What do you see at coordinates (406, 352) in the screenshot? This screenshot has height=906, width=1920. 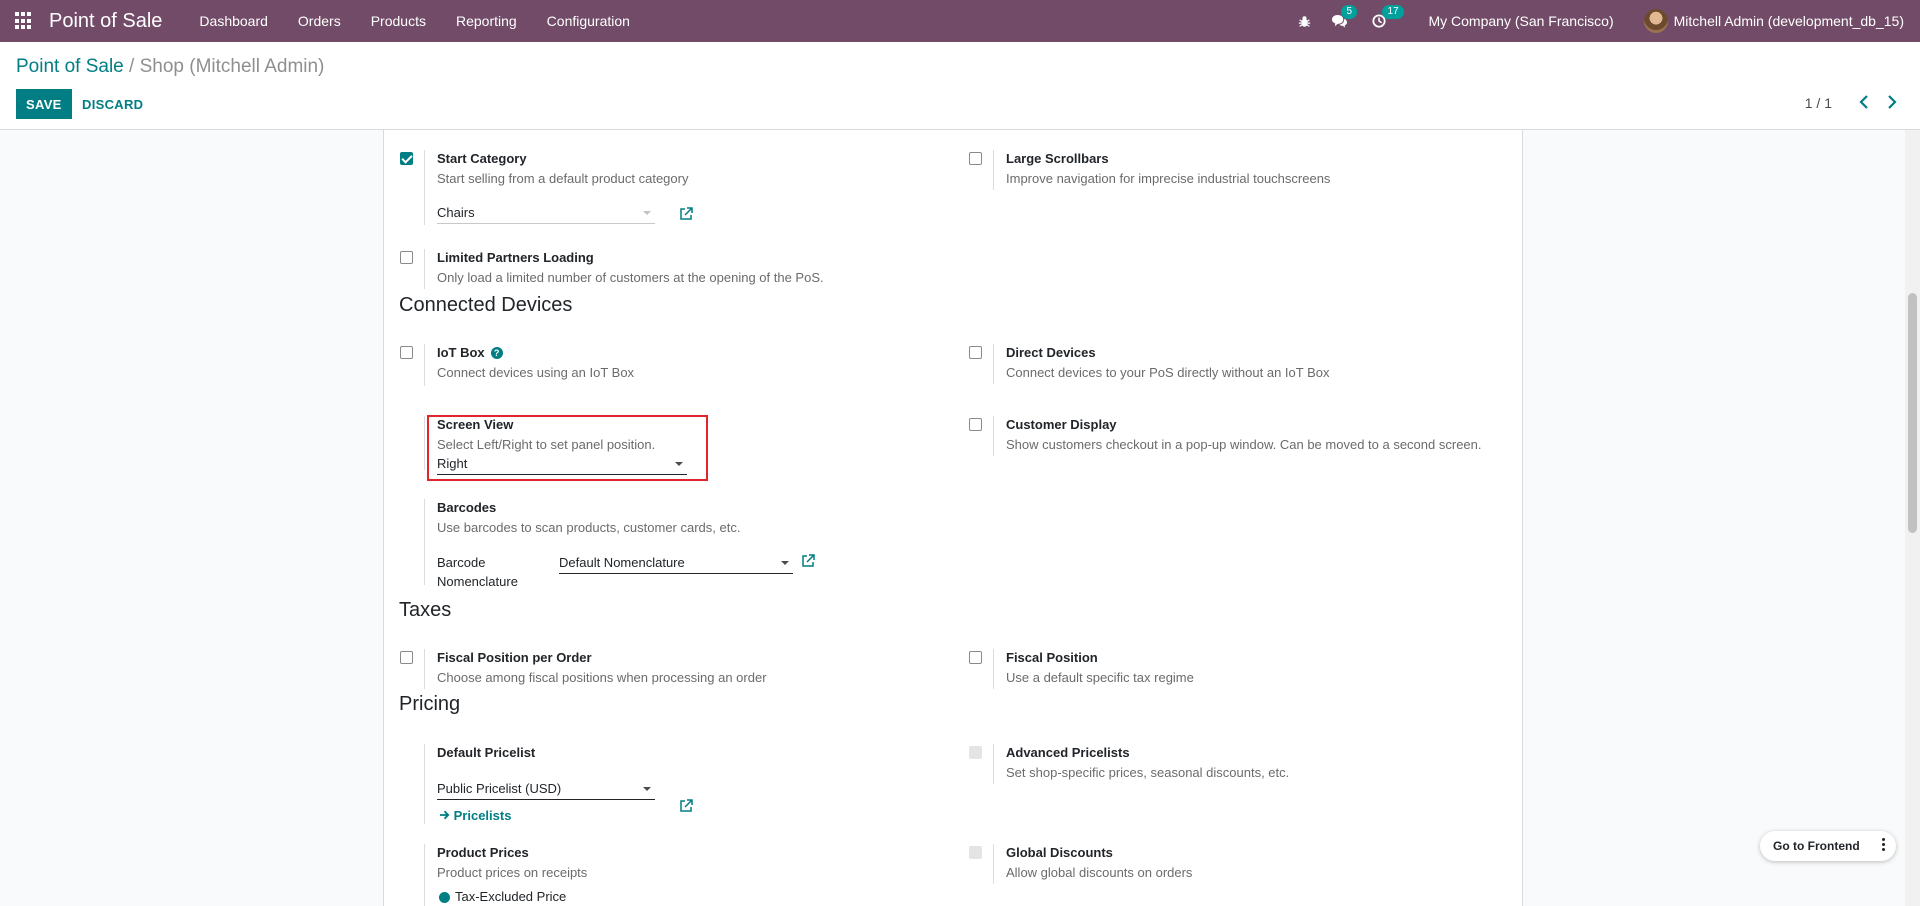 I see `iot-box-checkbox` at bounding box center [406, 352].